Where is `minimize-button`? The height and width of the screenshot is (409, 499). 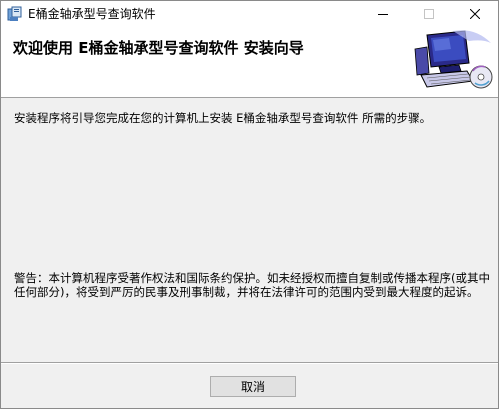
minimize-button is located at coordinates (383, 14).